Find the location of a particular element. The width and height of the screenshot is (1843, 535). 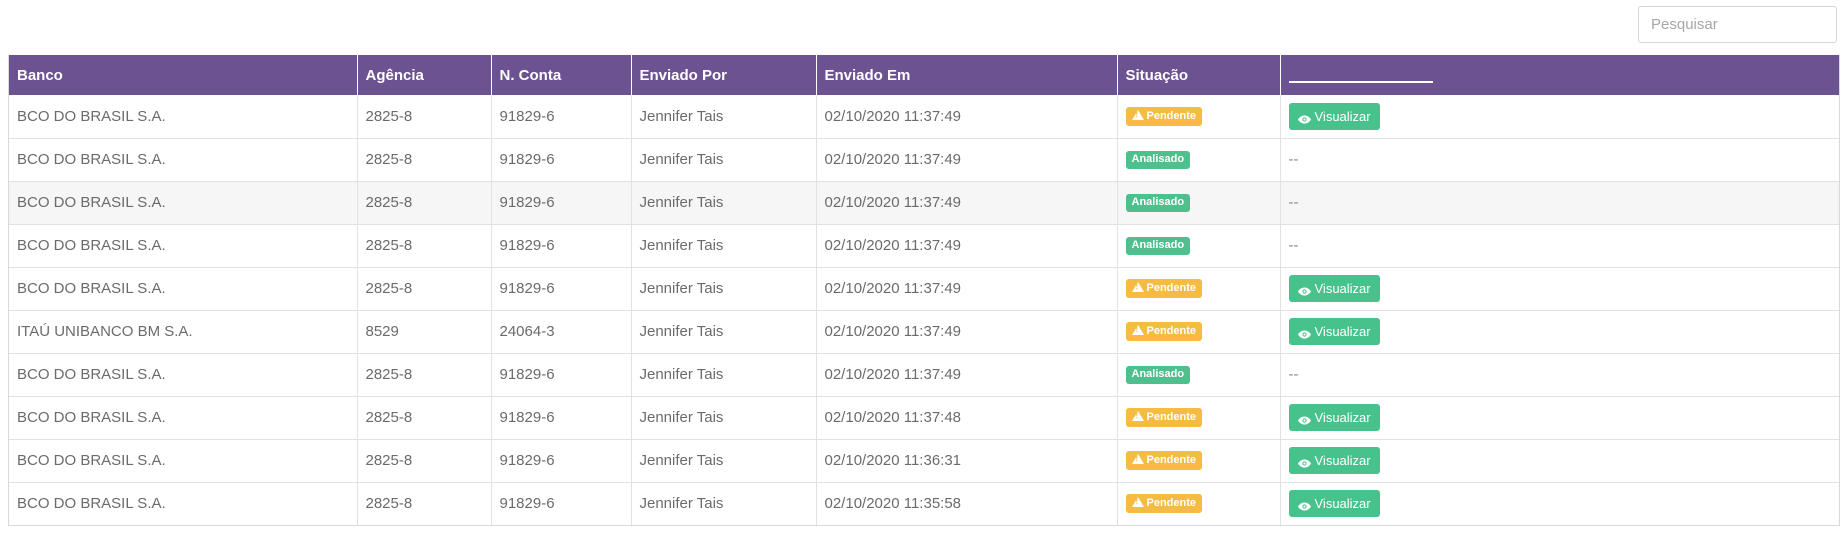

header-actions-underline is located at coordinates (1360, 76).